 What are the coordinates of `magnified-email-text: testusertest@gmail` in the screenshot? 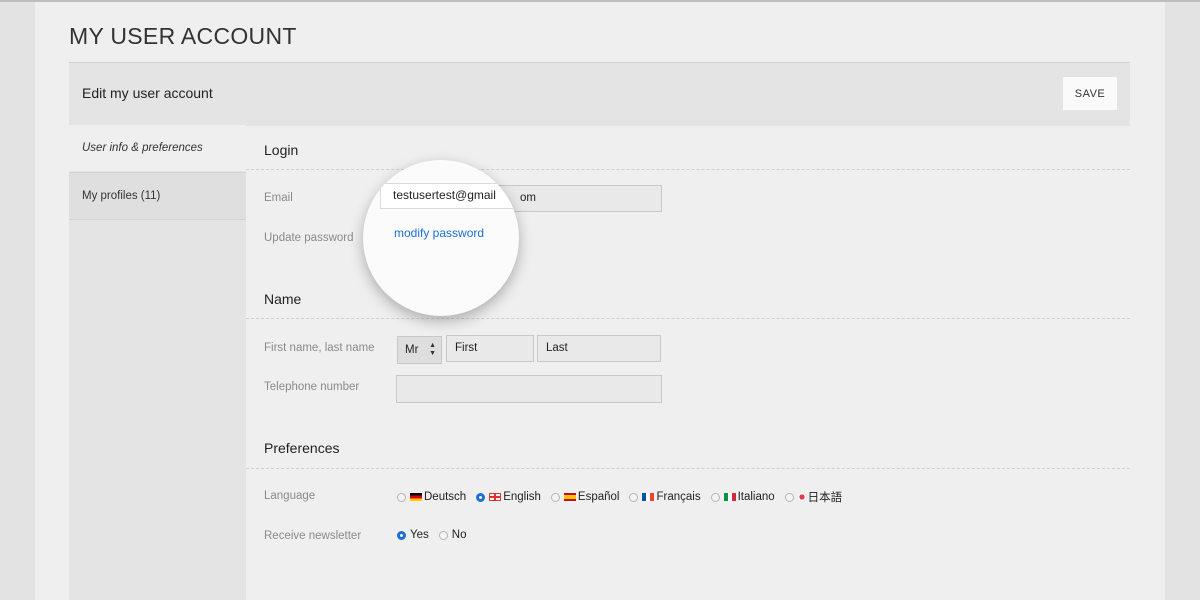 It's located at (444, 195).